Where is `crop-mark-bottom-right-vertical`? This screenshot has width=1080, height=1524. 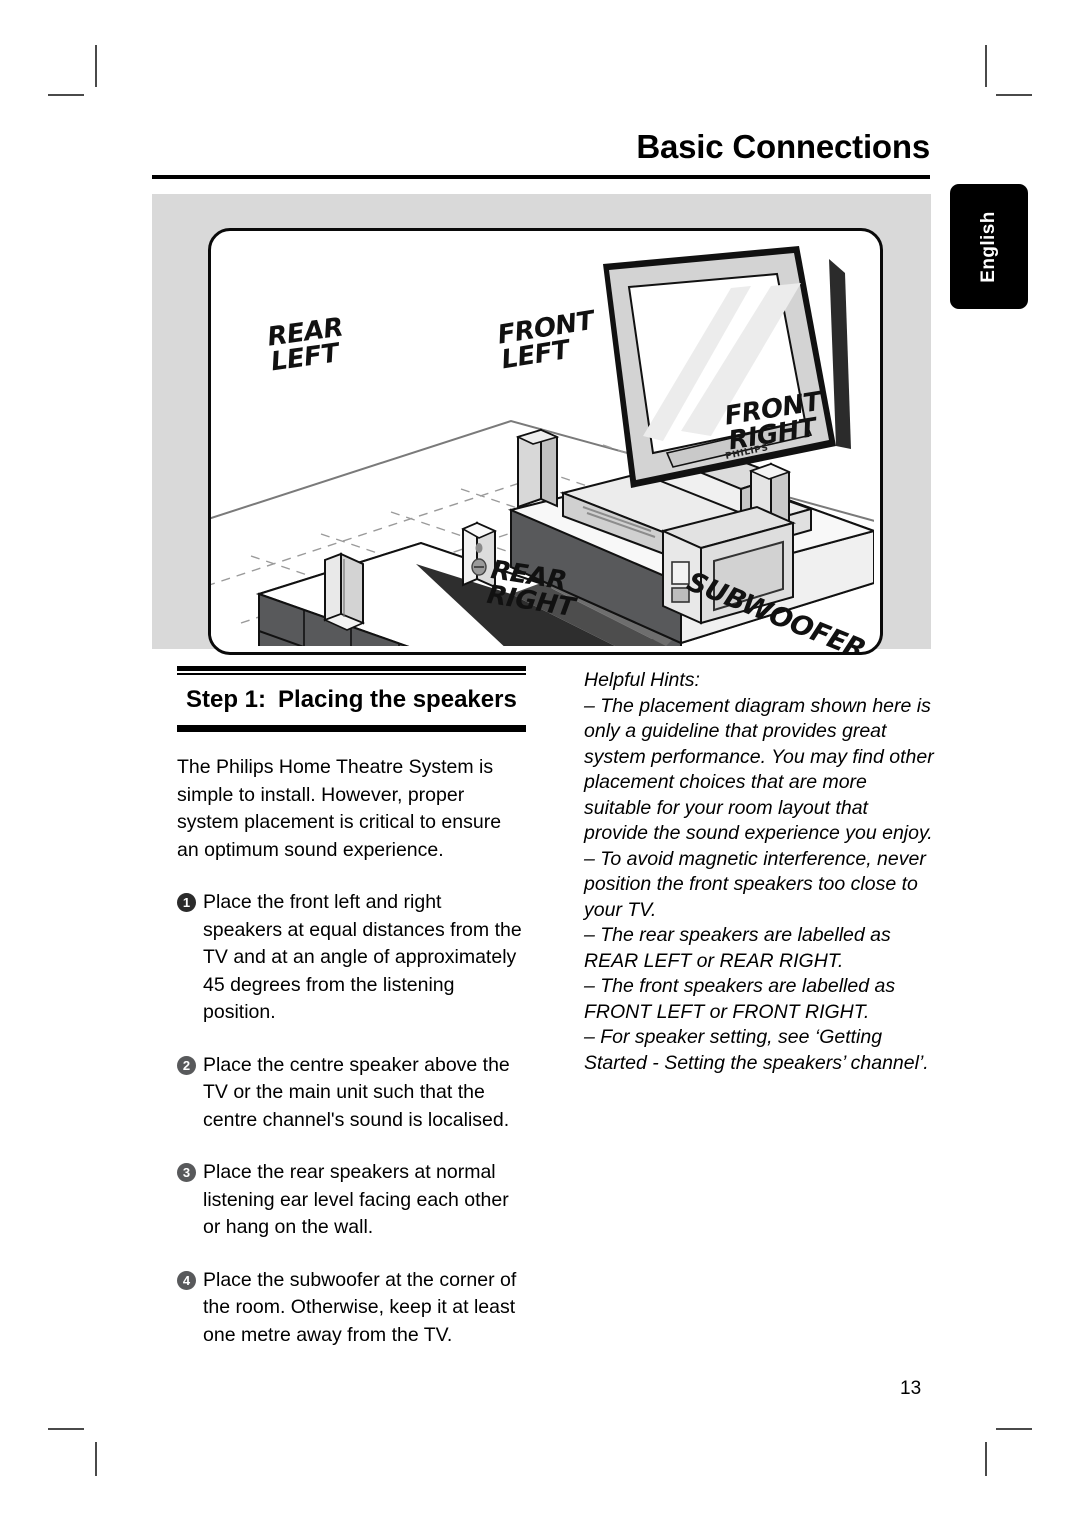
crop-mark-bottom-right-vertical is located at coordinates (986, 1459).